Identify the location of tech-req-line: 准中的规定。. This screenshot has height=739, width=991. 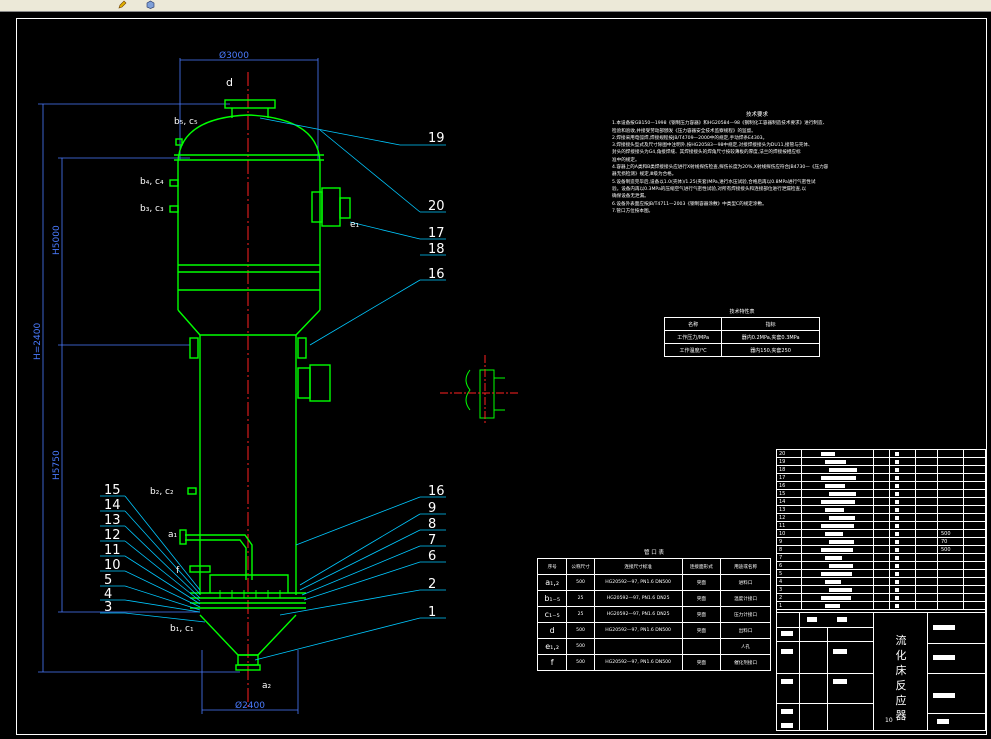
(626, 160).